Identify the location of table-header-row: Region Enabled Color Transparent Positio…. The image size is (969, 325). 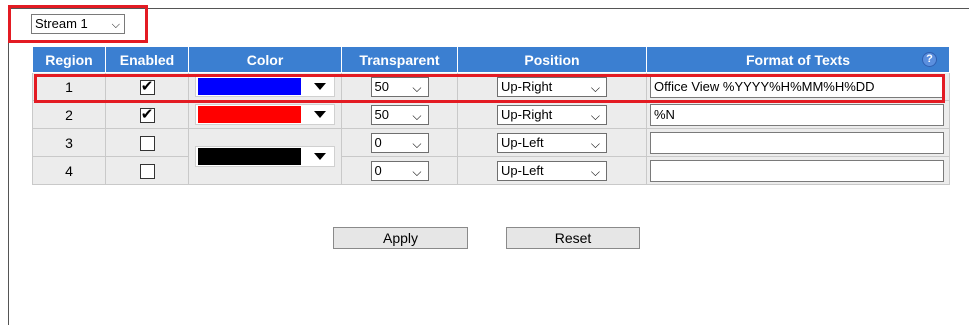
(491, 59).